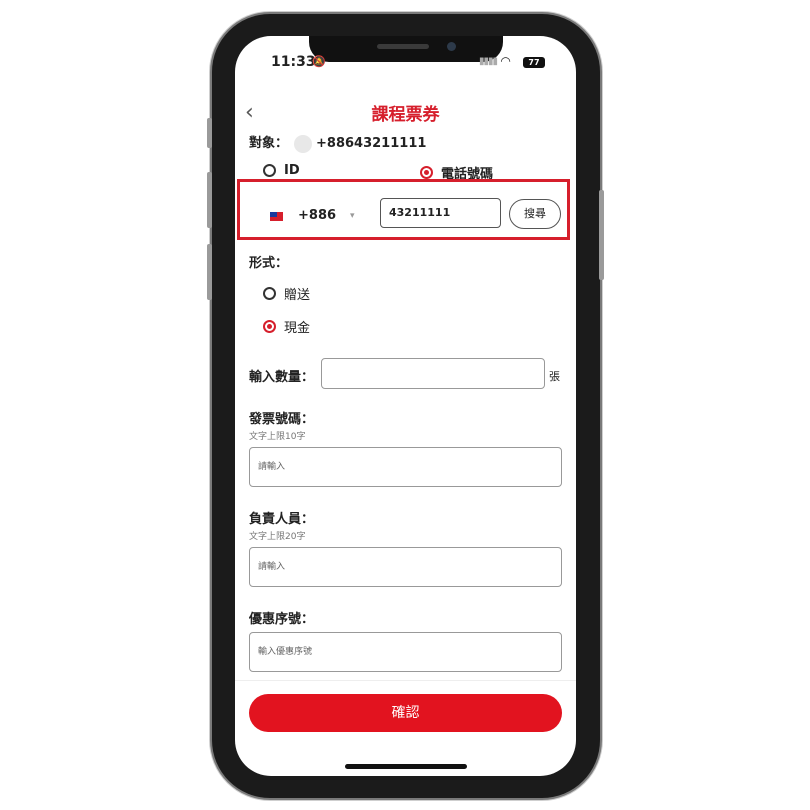 This screenshot has height=810, width=810. What do you see at coordinates (276, 216) in the screenshot?
I see `taiwan-flag-icon` at bounding box center [276, 216].